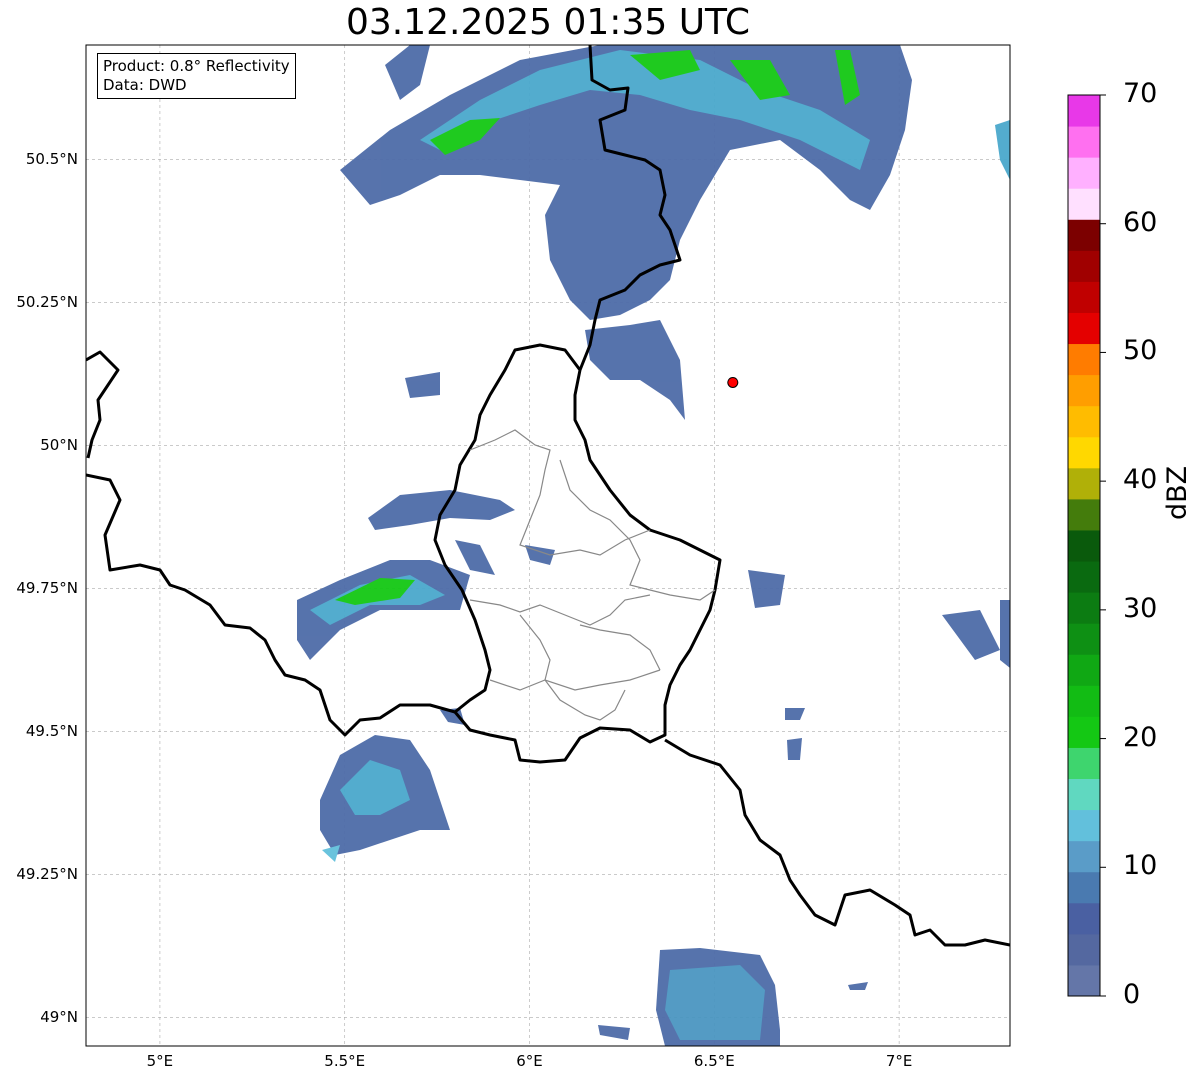 Image resolution: width=1202 pixels, height=1081 pixels. What do you see at coordinates (1140, 222) in the screenshot?
I see `colorbar-tick-label: 60` at bounding box center [1140, 222].